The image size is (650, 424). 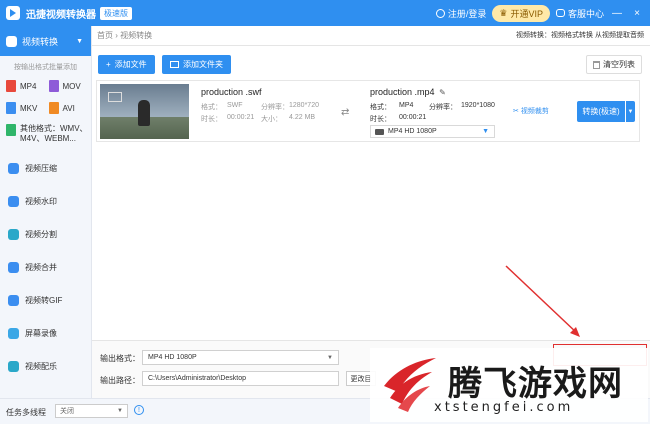 What do you see at coordinates (203, 64) in the screenshot?
I see `add-folder-label: 添加文件夹` at bounding box center [203, 64].